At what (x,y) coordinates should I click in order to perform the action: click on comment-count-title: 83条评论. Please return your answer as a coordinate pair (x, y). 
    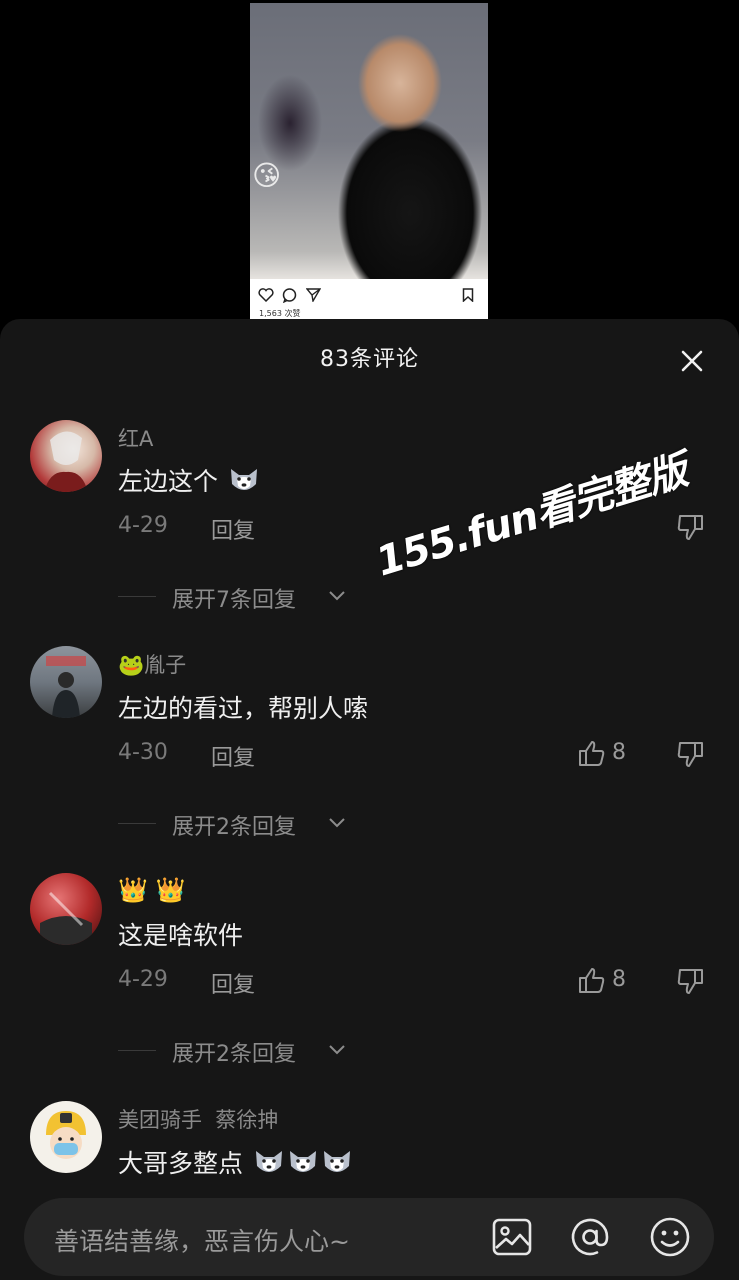
    Looking at the image, I should click on (369, 359).